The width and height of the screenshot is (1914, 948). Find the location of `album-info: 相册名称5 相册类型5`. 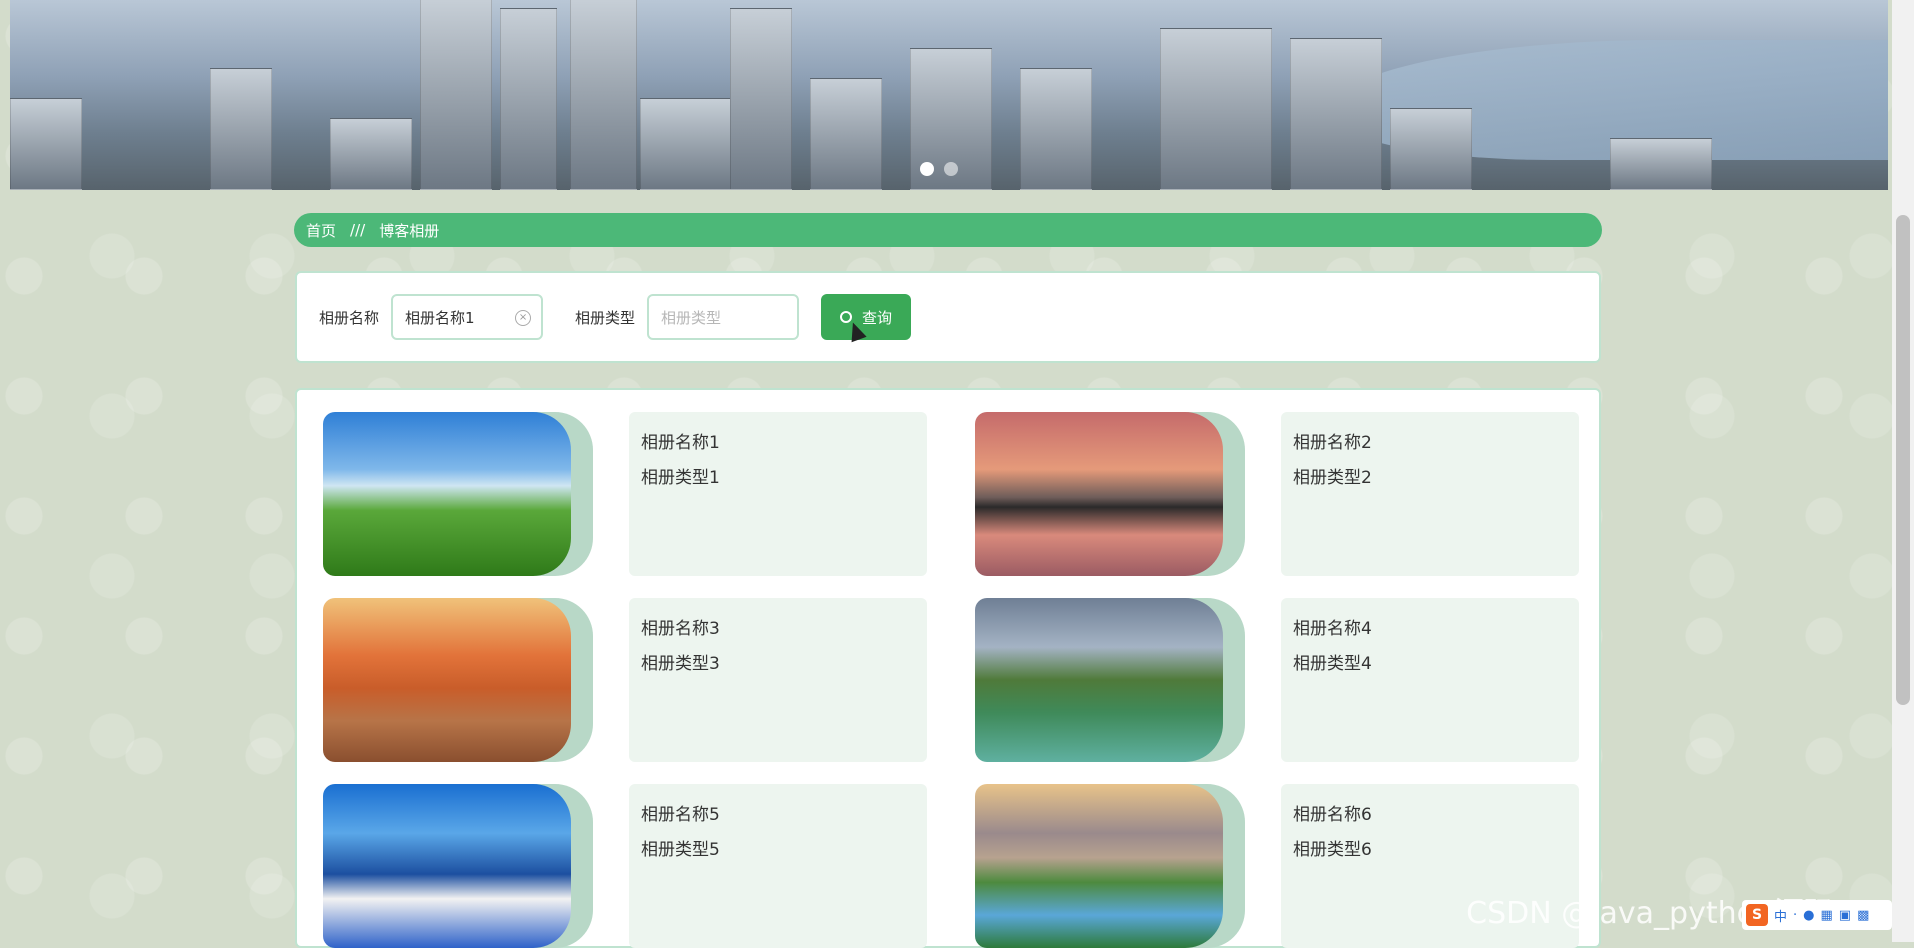

album-info: 相册名称5 相册类型5 is located at coordinates (778, 866).